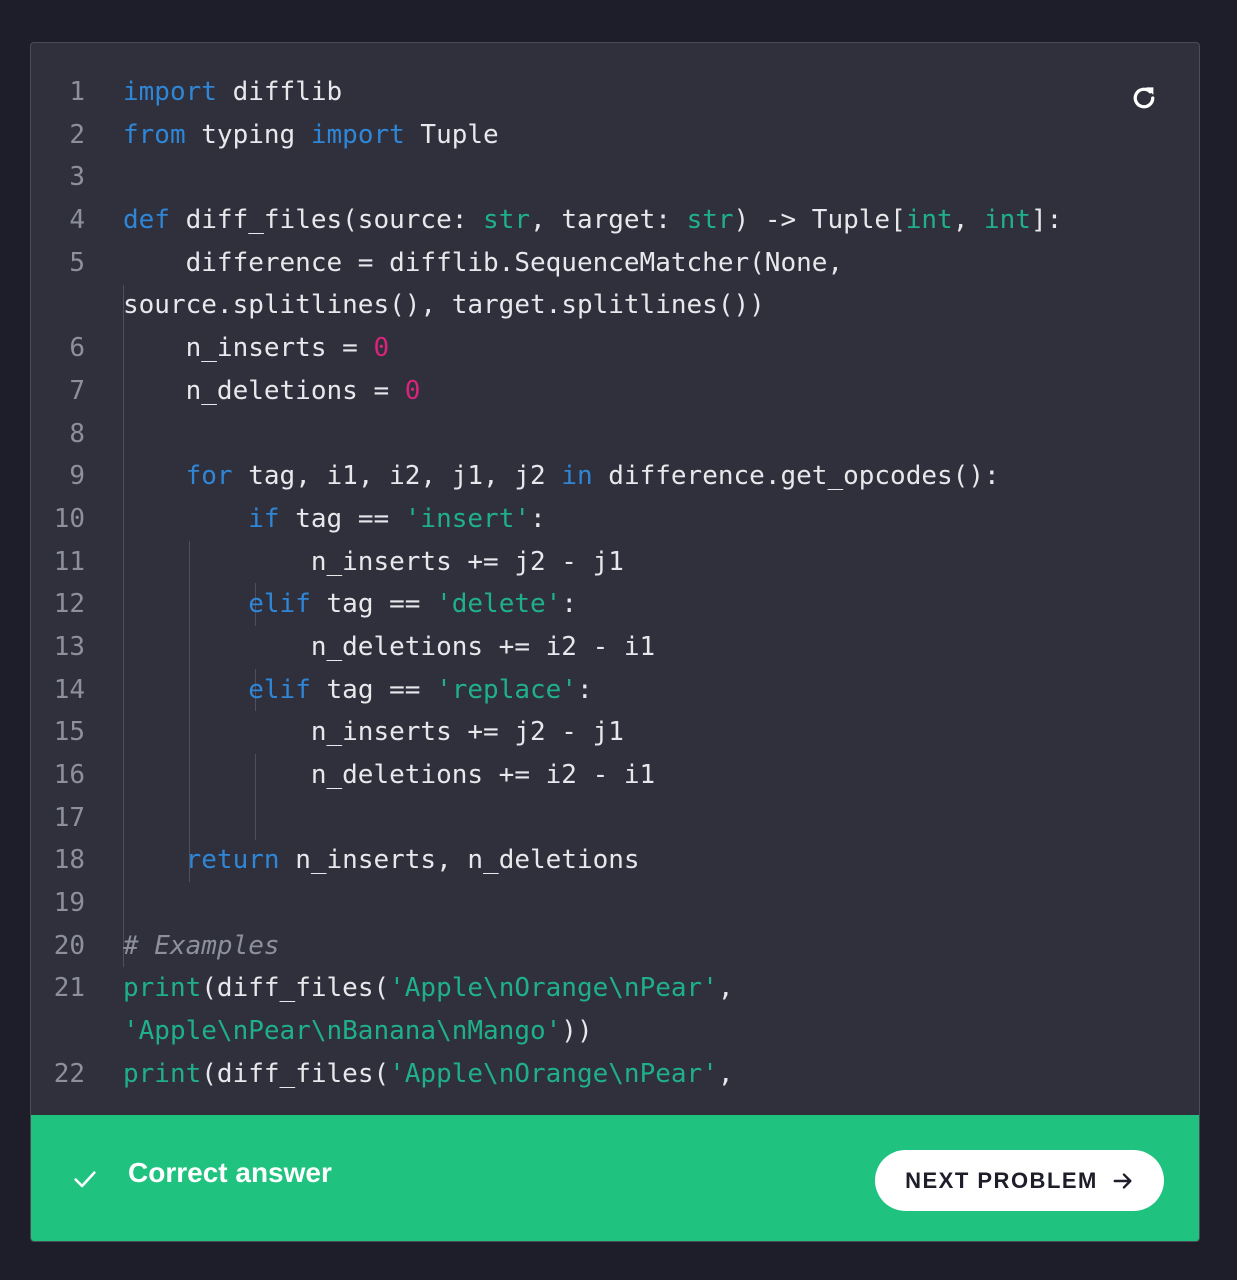 The height and width of the screenshot is (1280, 1237). I want to click on line-number: 3, so click(77, 177).